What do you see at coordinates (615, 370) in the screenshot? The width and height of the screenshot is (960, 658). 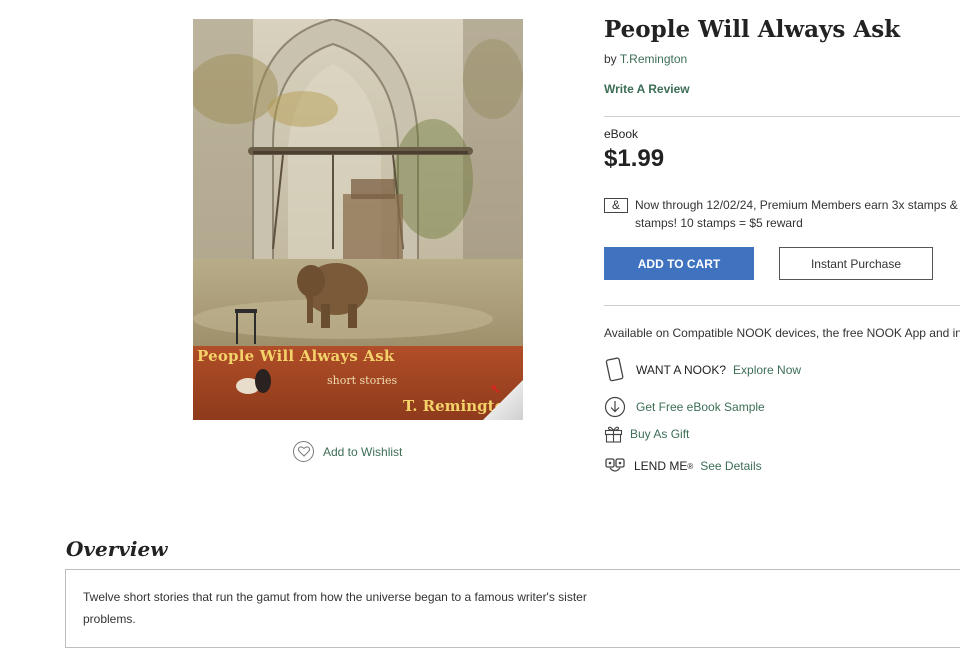 I see `tablet-icon` at bounding box center [615, 370].